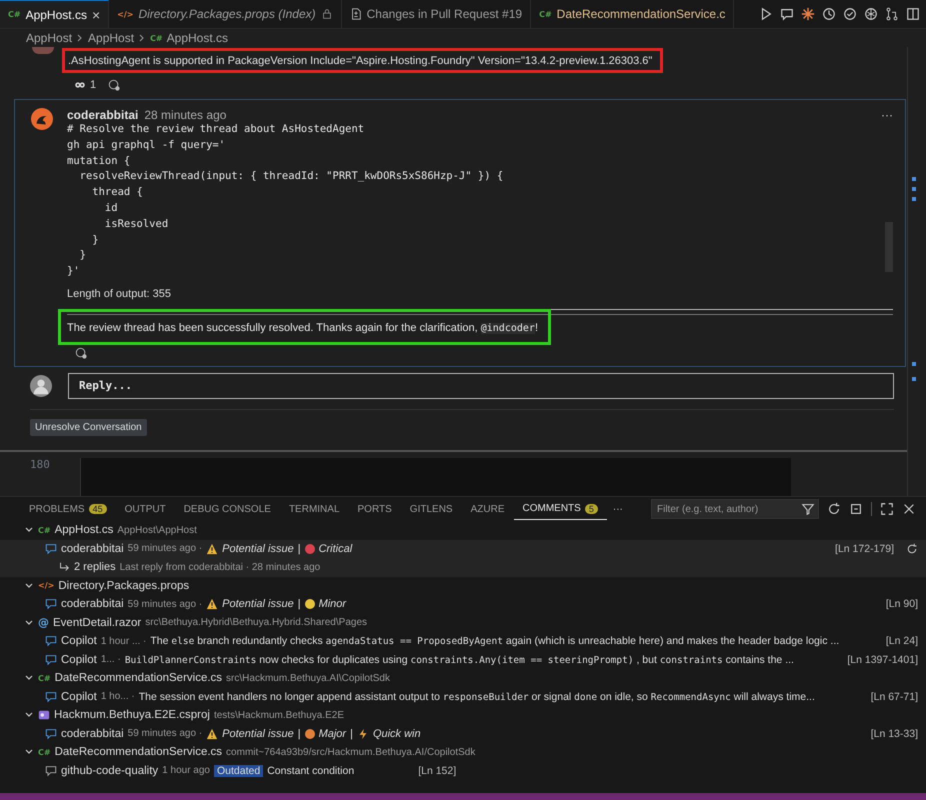 Image resolution: width=926 pixels, height=800 pixels. I want to click on history-icon, so click(829, 14).